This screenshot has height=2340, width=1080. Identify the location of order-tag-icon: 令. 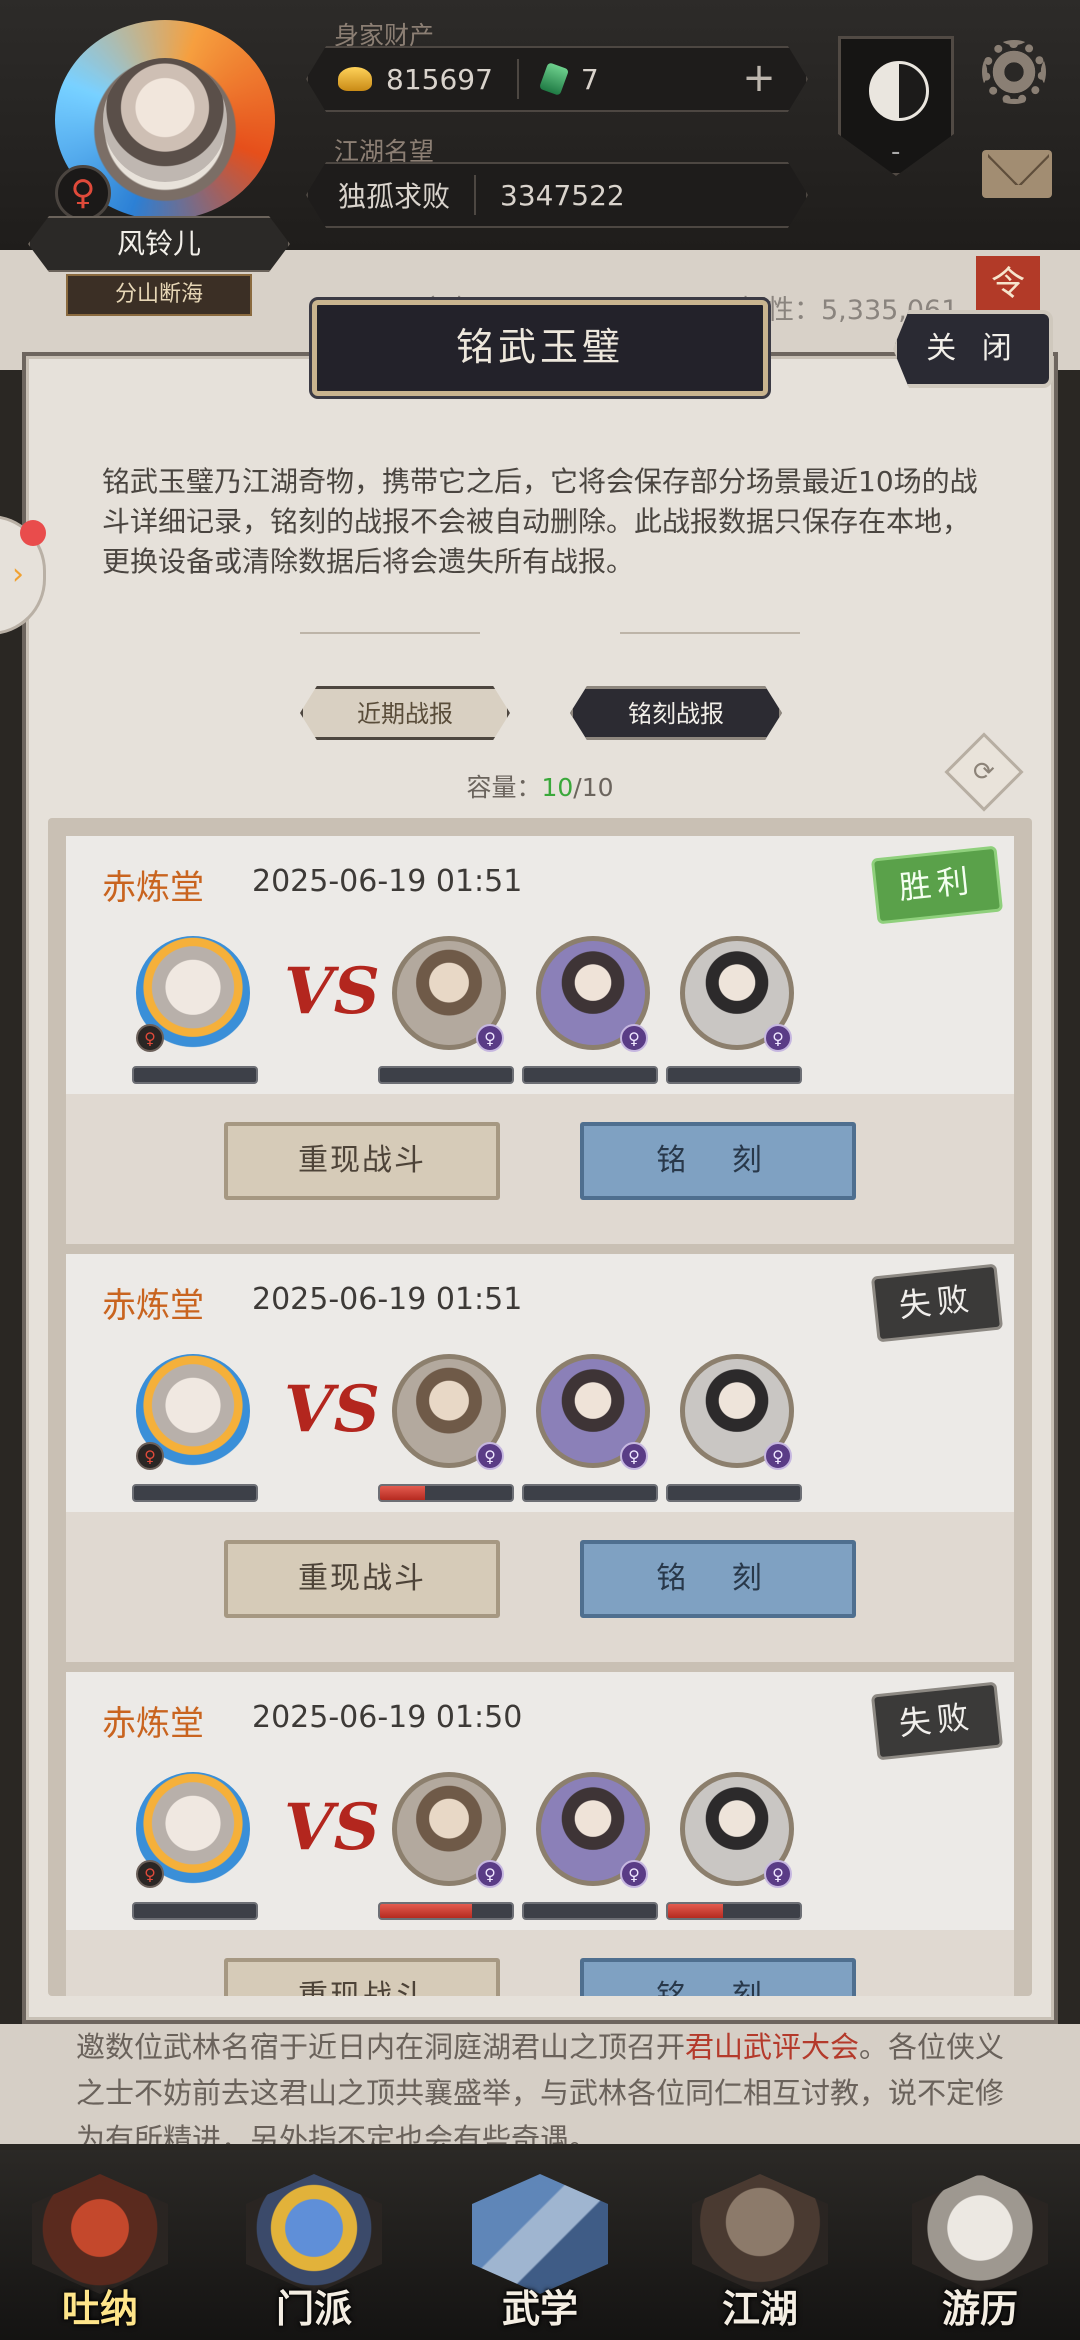
(1008, 284).